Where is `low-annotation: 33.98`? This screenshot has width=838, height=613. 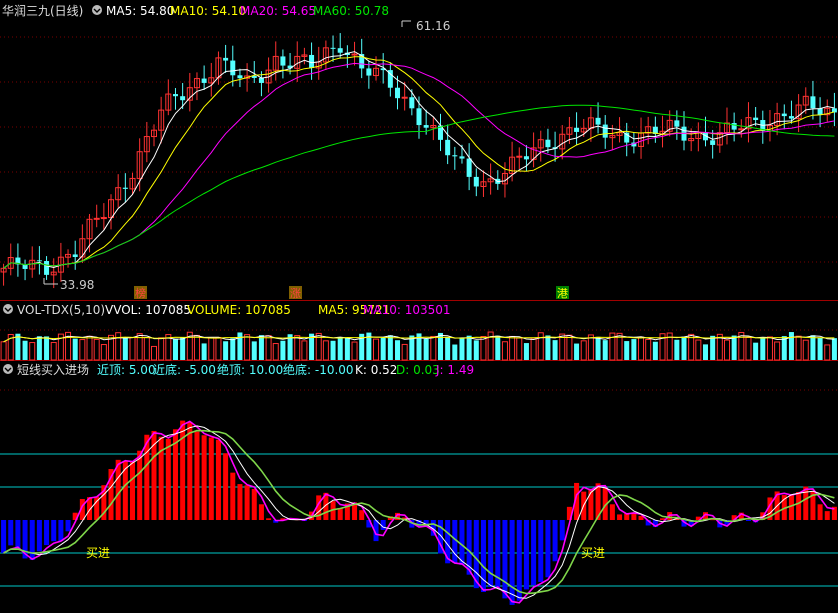
low-annotation: 33.98 is located at coordinates (68, 285).